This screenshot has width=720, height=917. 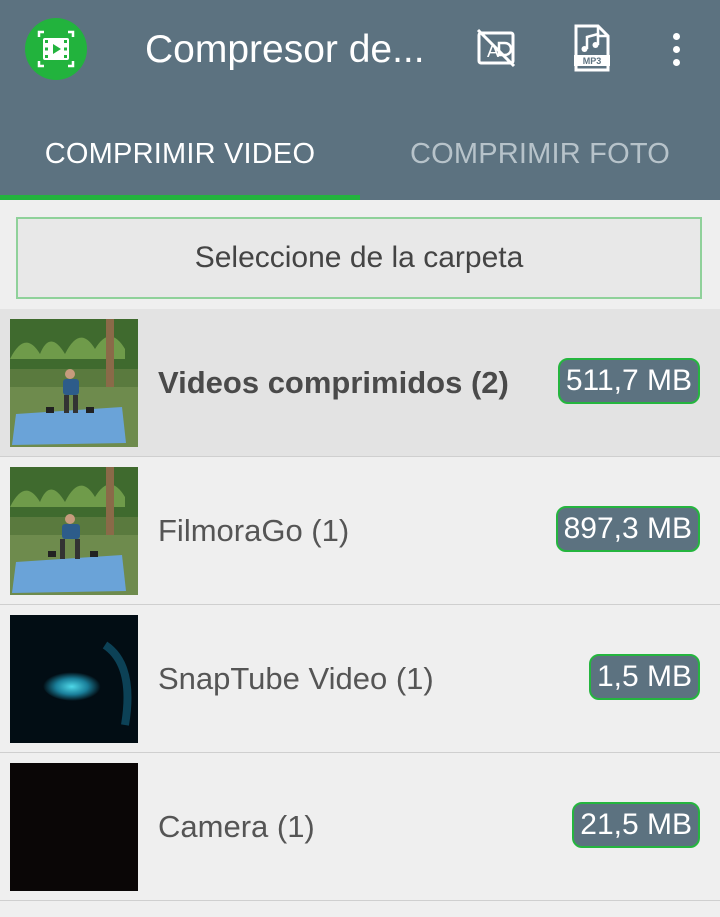 What do you see at coordinates (676, 49) in the screenshot?
I see `more-options-icon` at bounding box center [676, 49].